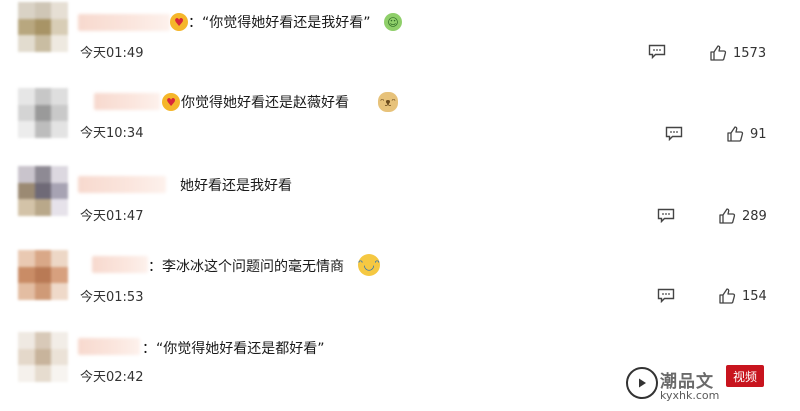 This screenshot has width=800, height=411. What do you see at coordinates (112, 297) in the screenshot?
I see `comment-time: 今天01:53` at bounding box center [112, 297].